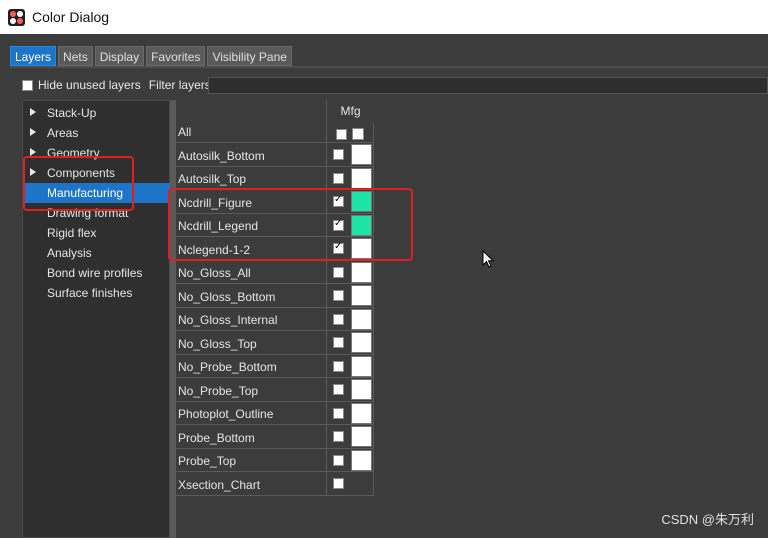  I want to click on grid-row: Probe_Top, so click(275, 460).